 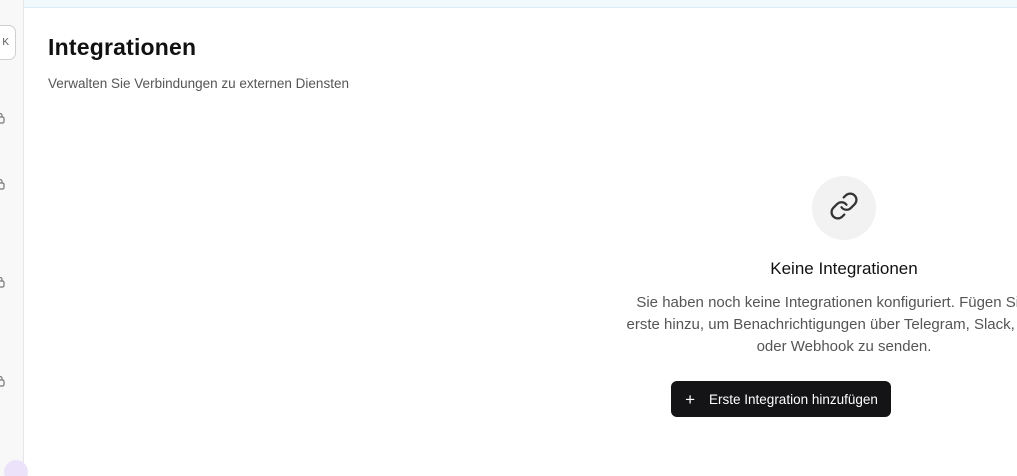 I want to click on link-icon, so click(x=844, y=208).